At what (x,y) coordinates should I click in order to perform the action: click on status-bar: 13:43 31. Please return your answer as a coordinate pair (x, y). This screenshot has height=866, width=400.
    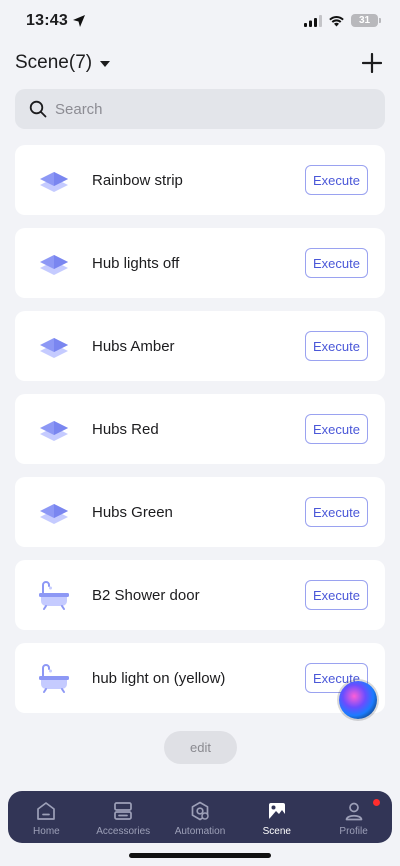
    Looking at the image, I should click on (200, 22).